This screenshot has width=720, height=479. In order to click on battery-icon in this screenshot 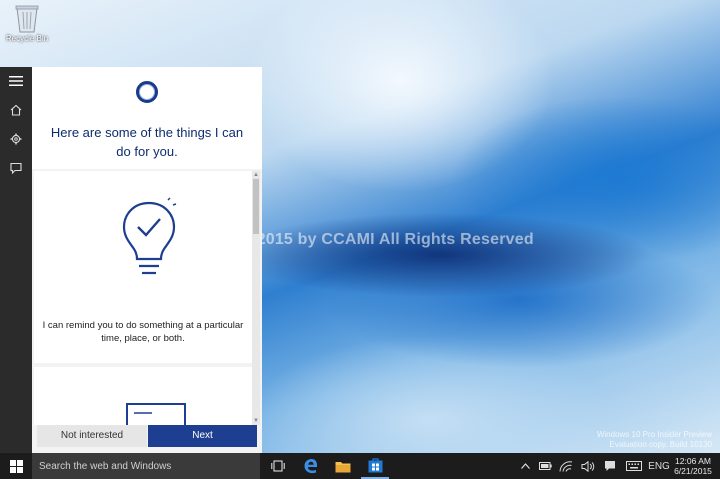, I will do `click(545, 466)`.